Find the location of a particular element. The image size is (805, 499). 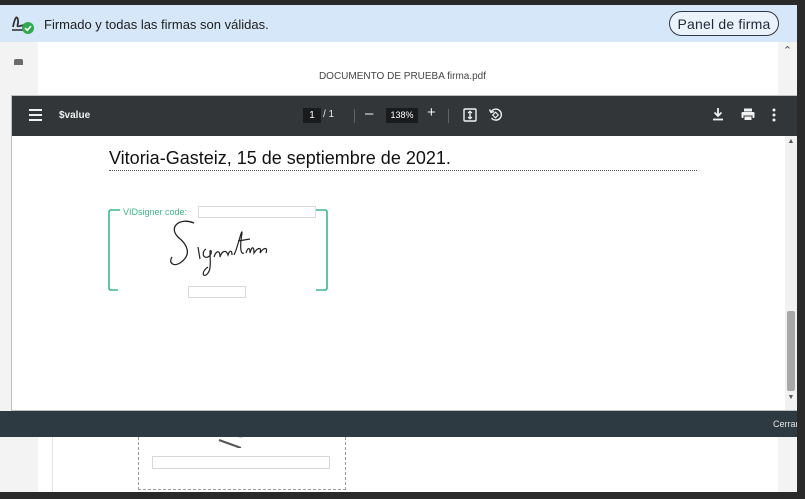

viewer-footer-bar: Cerrar is located at coordinates (402, 424).